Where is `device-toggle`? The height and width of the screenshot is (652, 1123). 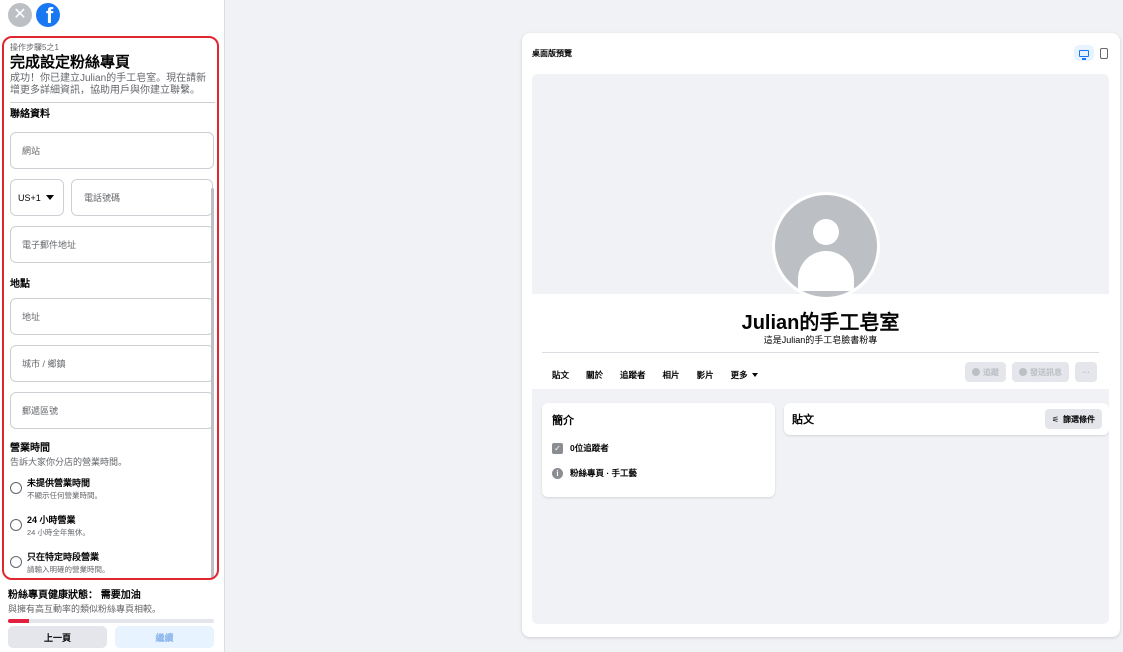
device-toggle is located at coordinates (1091, 53).